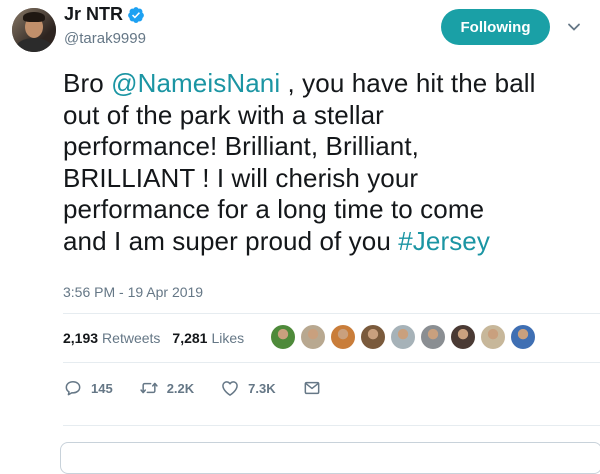 The image size is (600, 474). I want to click on envelope-icon, so click(312, 388).